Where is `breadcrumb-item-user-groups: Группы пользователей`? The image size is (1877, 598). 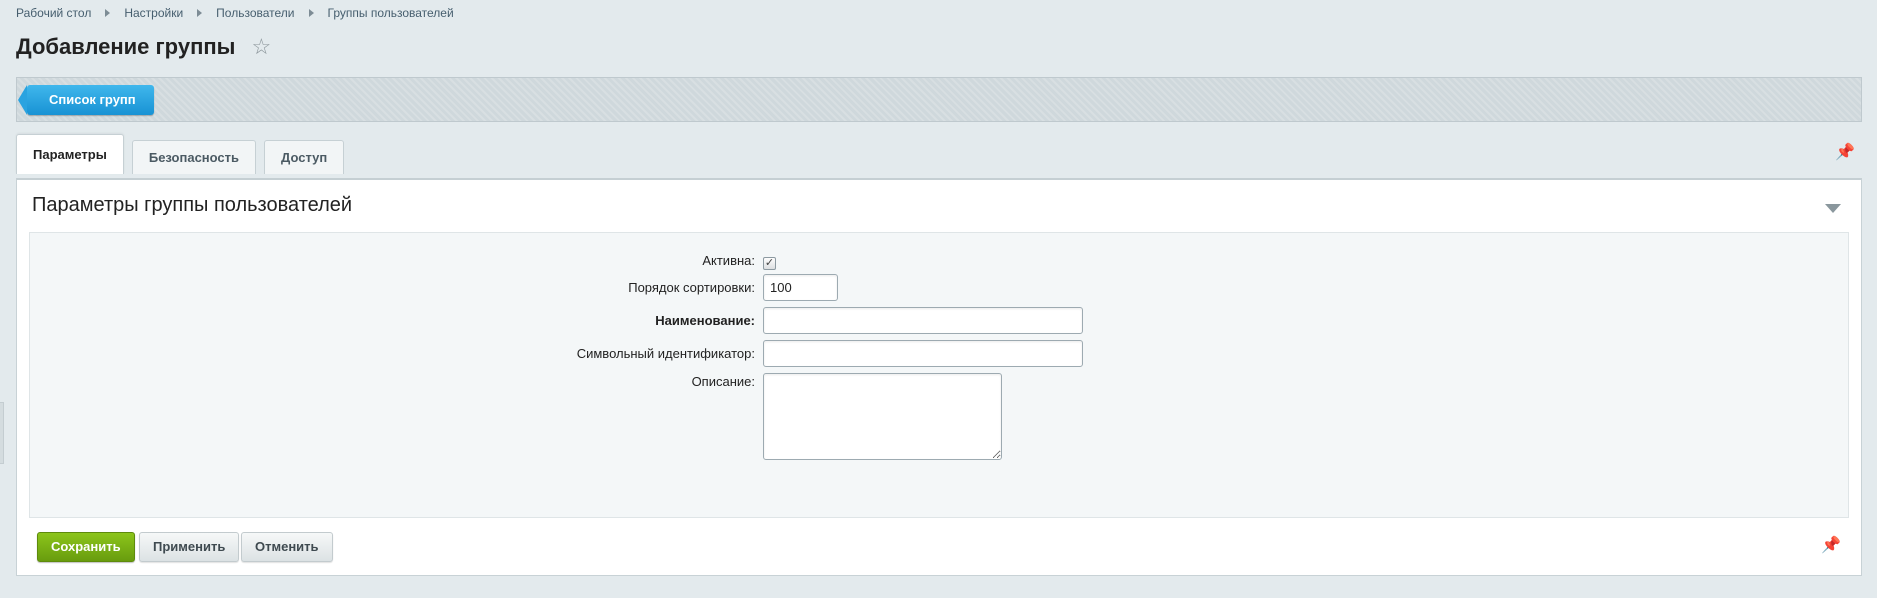
breadcrumb-item-user-groups: Группы пользователей is located at coordinates (391, 13).